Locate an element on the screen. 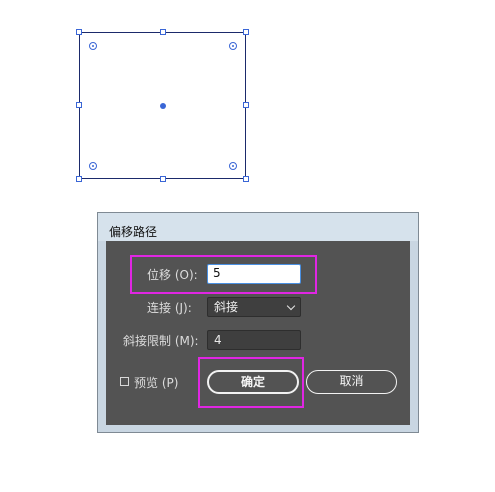 This screenshot has height=492, width=495. handle-middle-left is located at coordinates (79, 105).